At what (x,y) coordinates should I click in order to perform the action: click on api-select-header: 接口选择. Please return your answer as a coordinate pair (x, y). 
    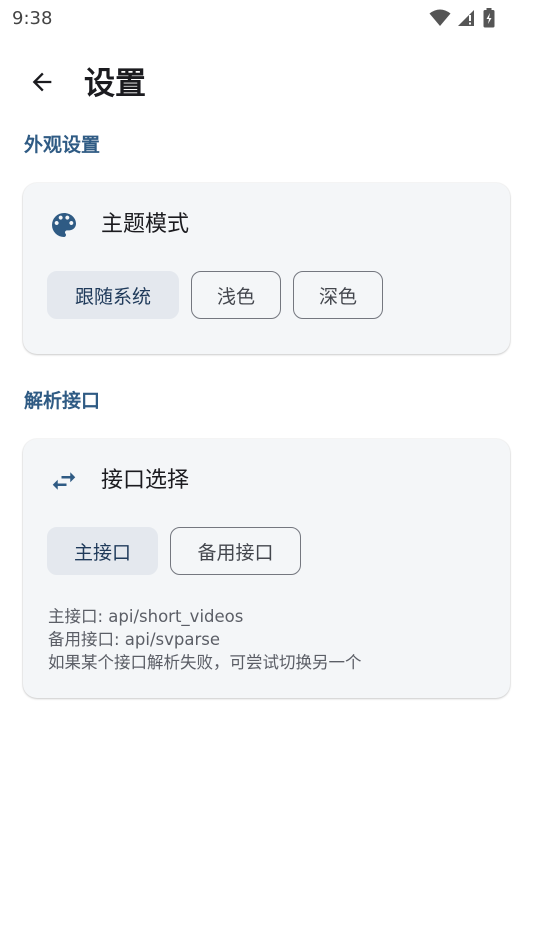
    Looking at the image, I should click on (118, 481).